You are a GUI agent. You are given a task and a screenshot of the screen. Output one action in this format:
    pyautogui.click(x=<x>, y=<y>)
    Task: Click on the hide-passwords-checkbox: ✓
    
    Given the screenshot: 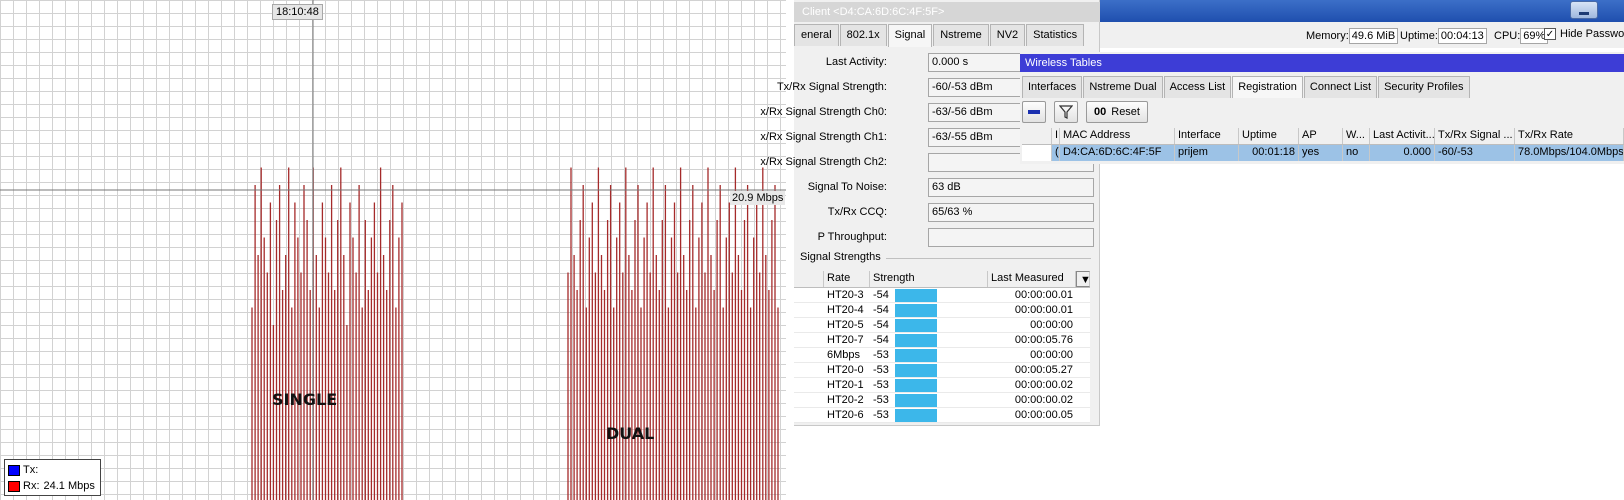 What is the action you would take?
    pyautogui.click(x=1550, y=34)
    